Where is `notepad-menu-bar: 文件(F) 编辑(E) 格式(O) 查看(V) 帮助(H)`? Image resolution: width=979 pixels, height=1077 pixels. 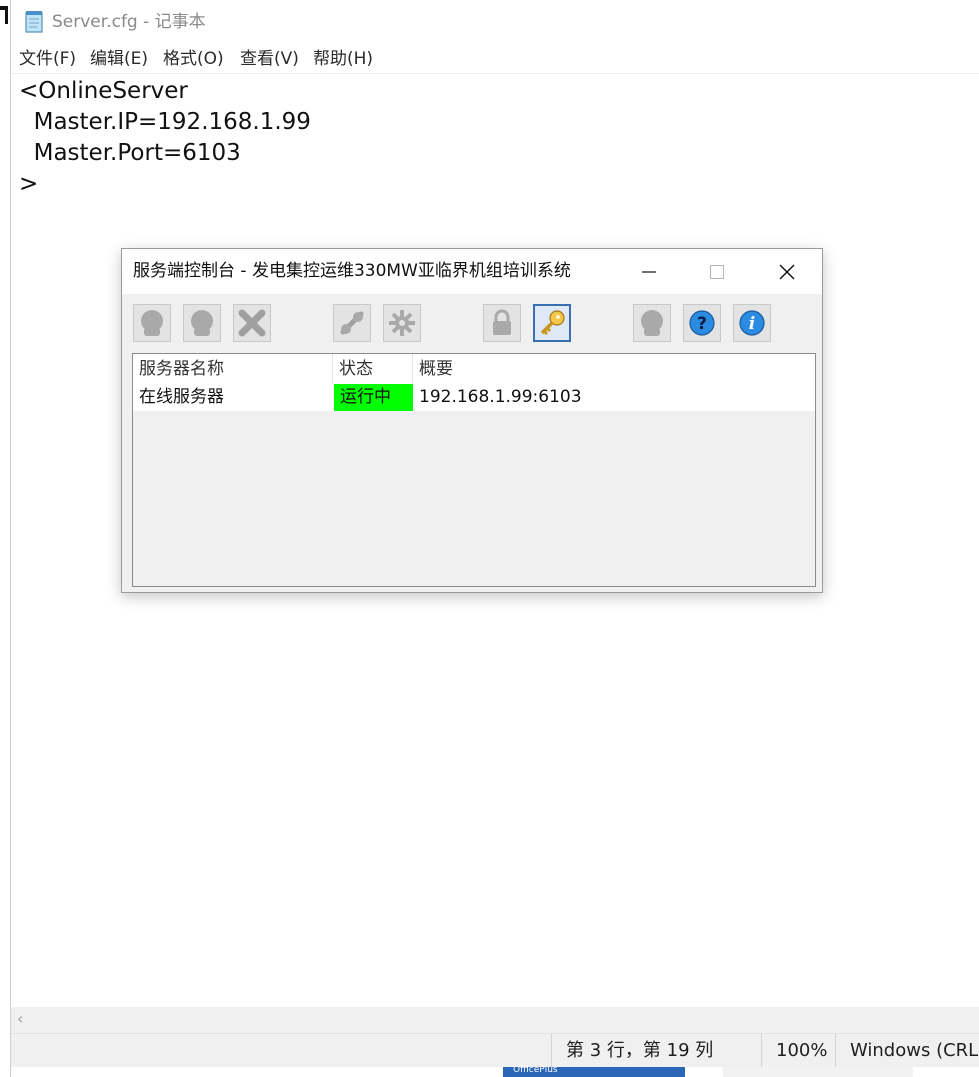 notepad-menu-bar: 文件(F) 编辑(E) 格式(O) 查看(V) 帮助(H) is located at coordinates (495, 59).